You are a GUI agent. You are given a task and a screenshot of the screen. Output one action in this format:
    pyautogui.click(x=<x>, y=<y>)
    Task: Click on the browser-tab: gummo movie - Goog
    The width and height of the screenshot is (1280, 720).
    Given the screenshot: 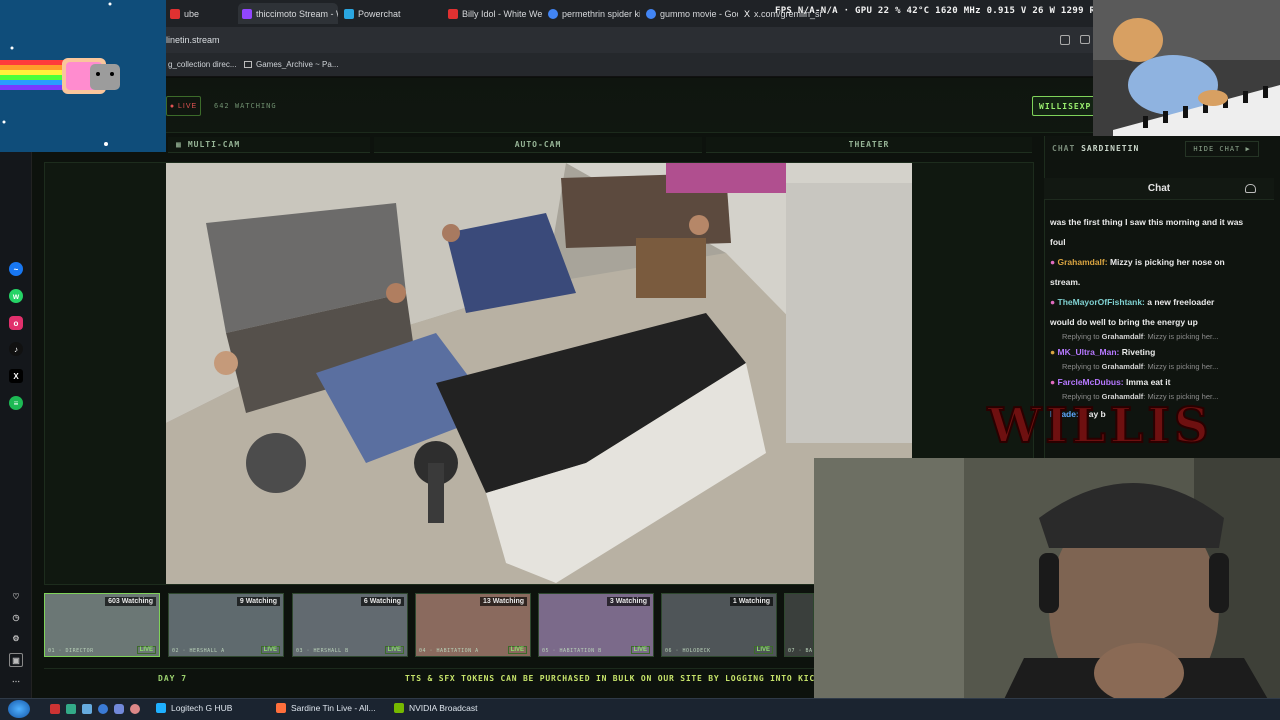 What is the action you would take?
    pyautogui.click(x=690, y=13)
    